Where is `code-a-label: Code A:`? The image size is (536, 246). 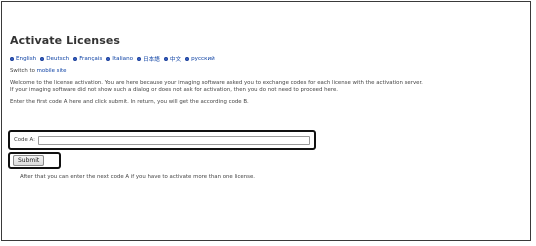 code-a-label: Code A: is located at coordinates (24, 140).